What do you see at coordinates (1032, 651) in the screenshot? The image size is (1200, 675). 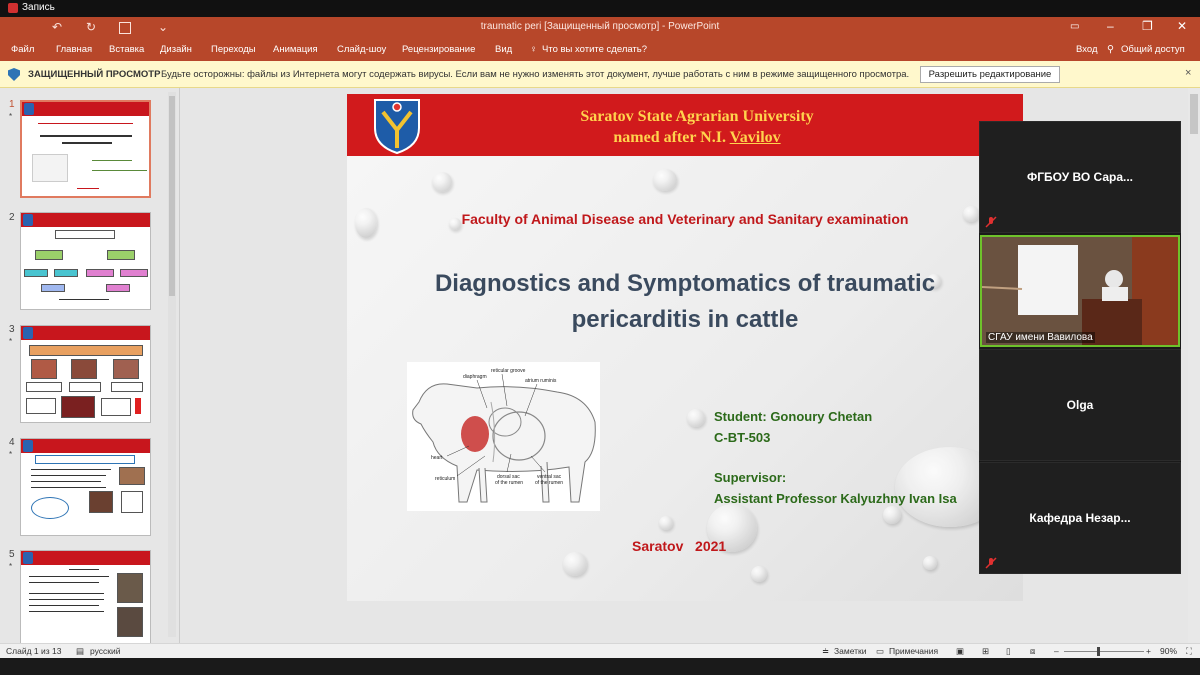 I see `slideshow-view-icon: ⧈` at bounding box center [1032, 651].